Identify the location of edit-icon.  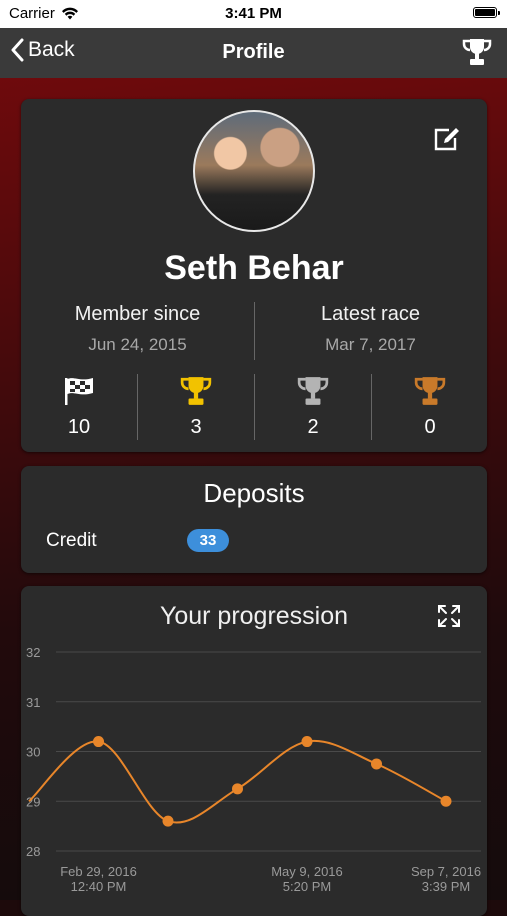
(446, 139).